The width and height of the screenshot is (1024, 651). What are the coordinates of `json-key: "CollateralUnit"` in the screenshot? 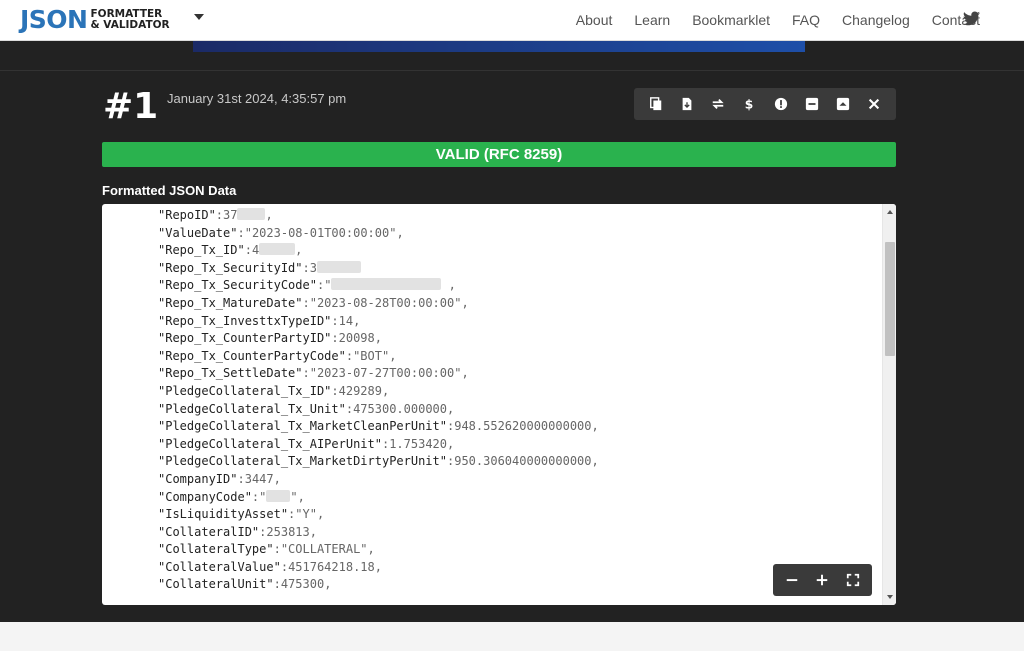 It's located at (216, 584).